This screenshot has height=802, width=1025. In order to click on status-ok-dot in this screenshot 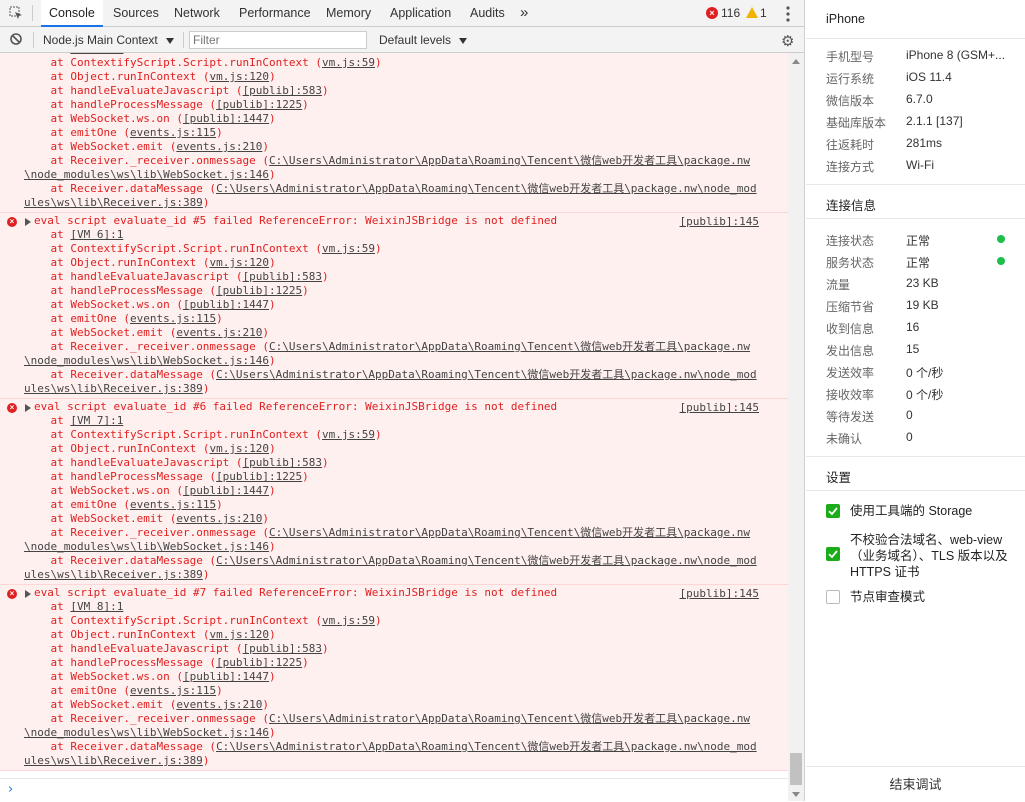, I will do `click(1001, 261)`.